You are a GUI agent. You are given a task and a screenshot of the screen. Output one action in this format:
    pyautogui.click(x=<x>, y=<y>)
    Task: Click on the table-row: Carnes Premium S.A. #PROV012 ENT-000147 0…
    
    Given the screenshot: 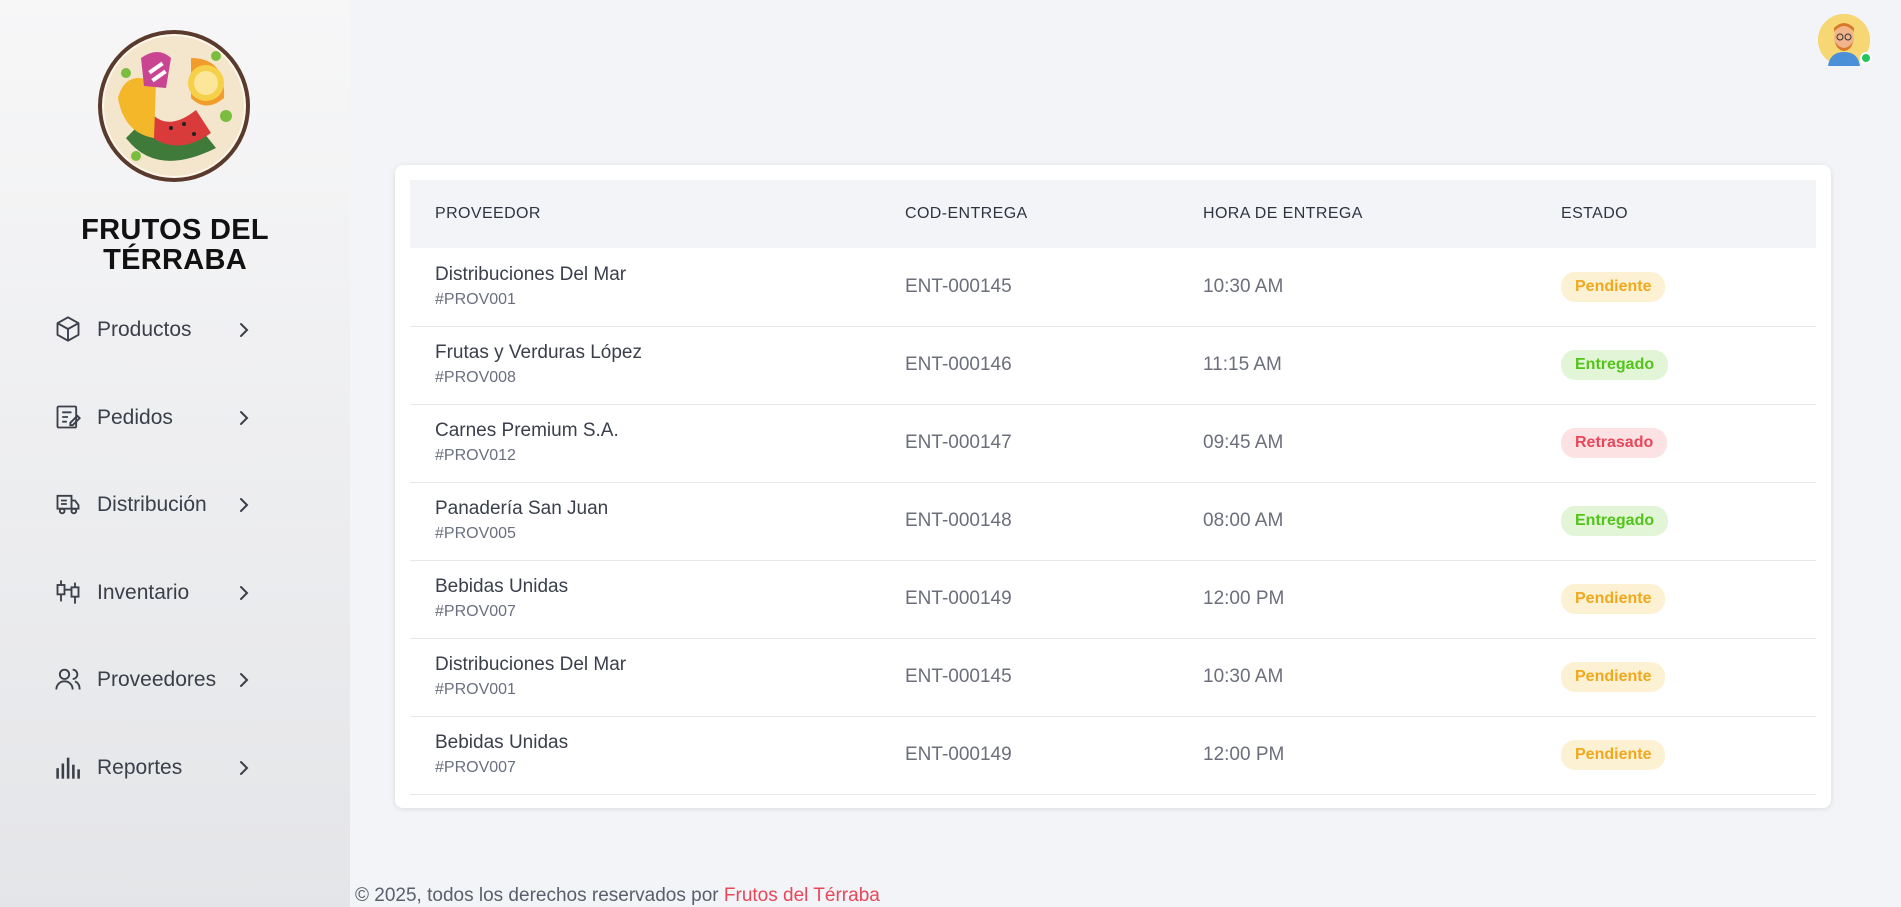 What is the action you would take?
    pyautogui.click(x=1113, y=443)
    